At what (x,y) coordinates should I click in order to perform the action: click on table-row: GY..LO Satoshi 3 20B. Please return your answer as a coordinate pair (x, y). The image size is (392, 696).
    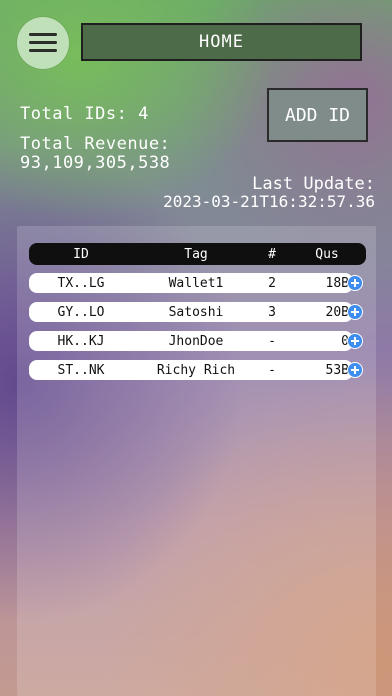
    Looking at the image, I should click on (191, 312).